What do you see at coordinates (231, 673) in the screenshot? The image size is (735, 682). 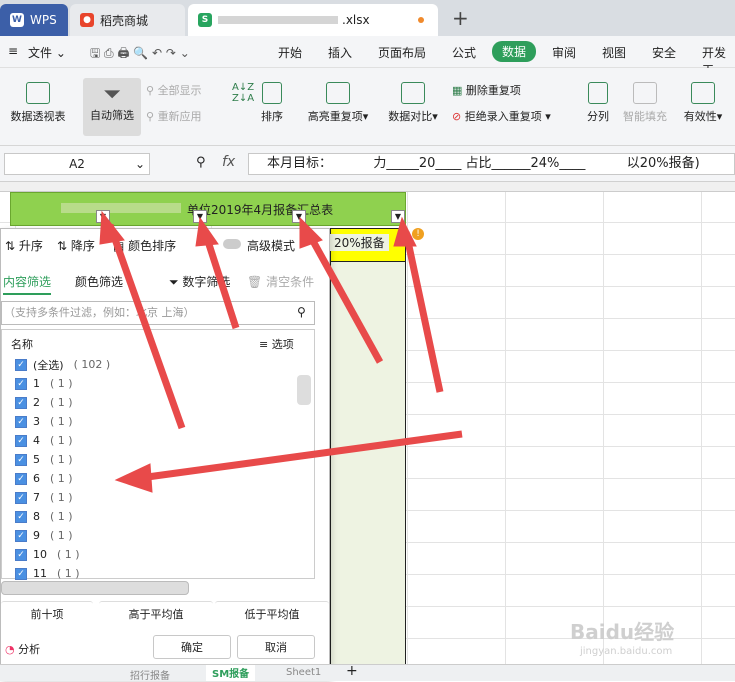 I see `sheet-tab-2: SM报备` at bounding box center [231, 673].